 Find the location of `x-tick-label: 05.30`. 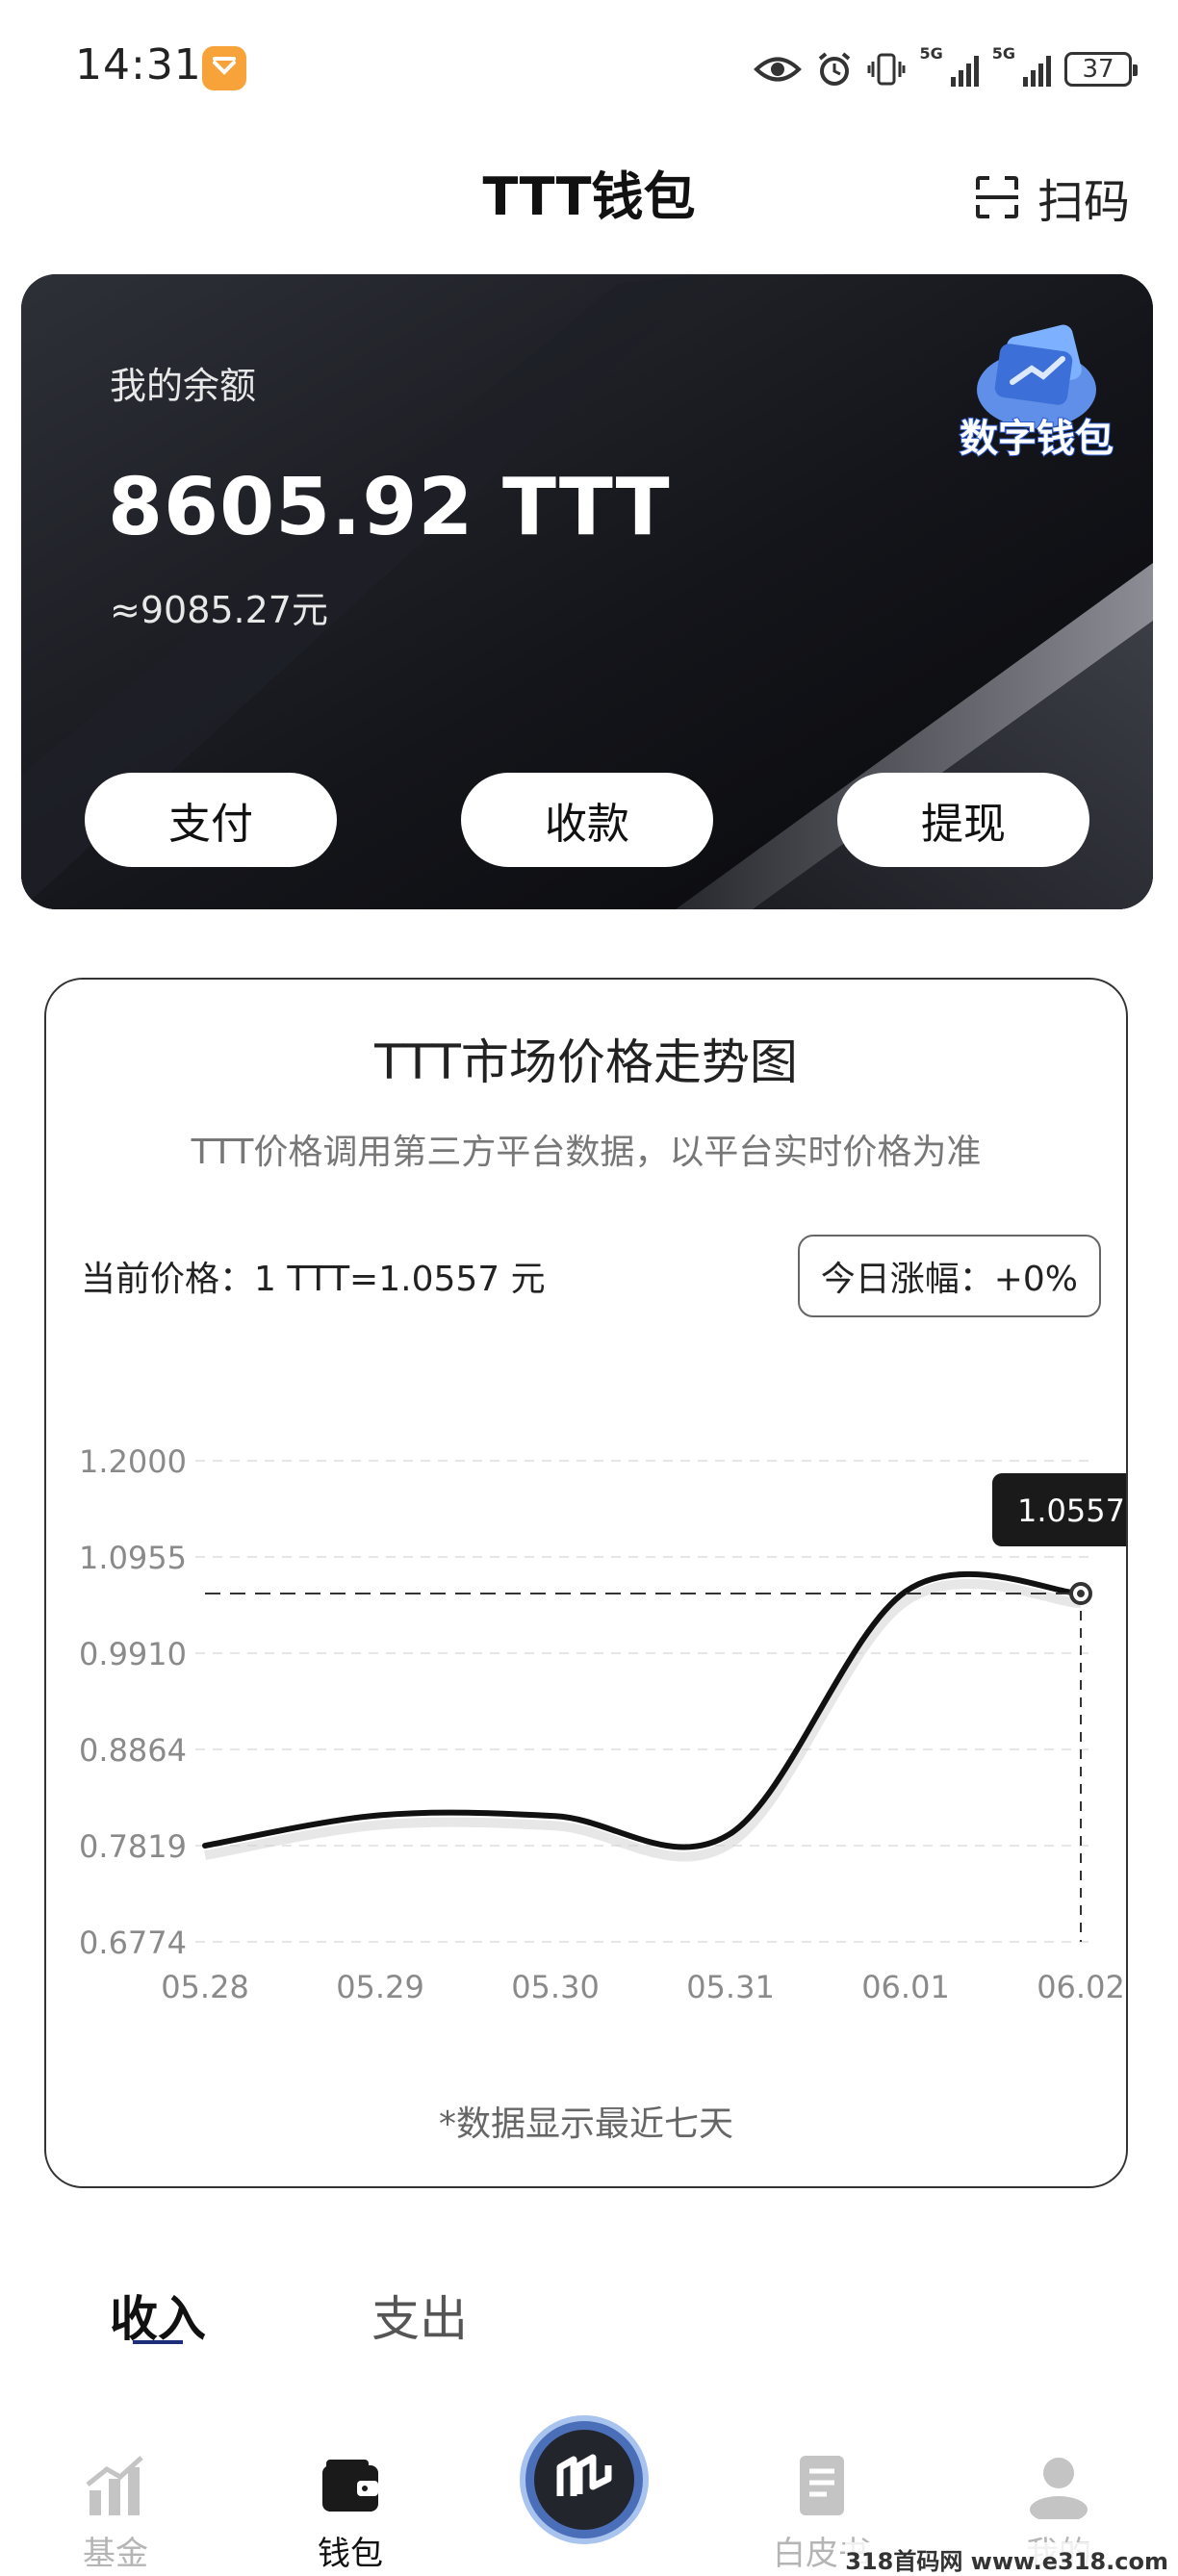

x-tick-label: 05.30 is located at coordinates (555, 1987).